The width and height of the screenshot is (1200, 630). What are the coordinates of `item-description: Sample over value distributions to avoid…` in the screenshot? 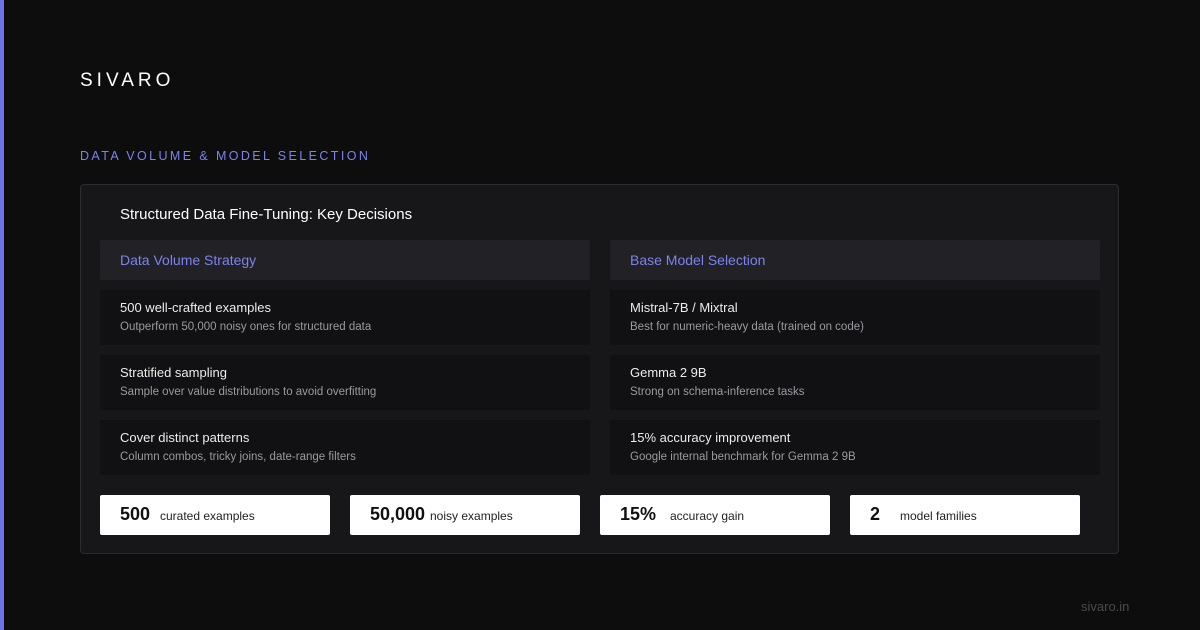 It's located at (248, 392).